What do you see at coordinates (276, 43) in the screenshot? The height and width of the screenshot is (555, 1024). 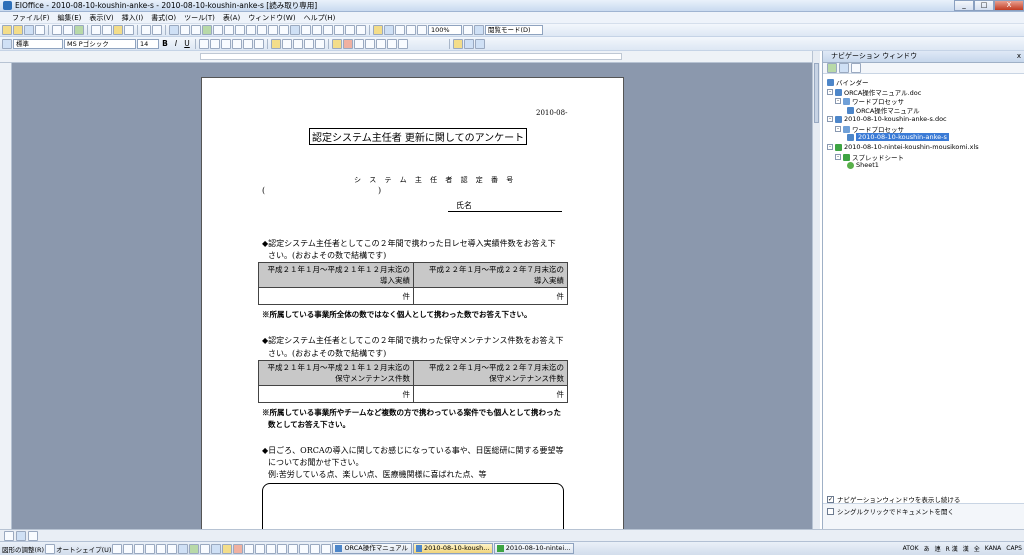 I see `numbering-icon` at bounding box center [276, 43].